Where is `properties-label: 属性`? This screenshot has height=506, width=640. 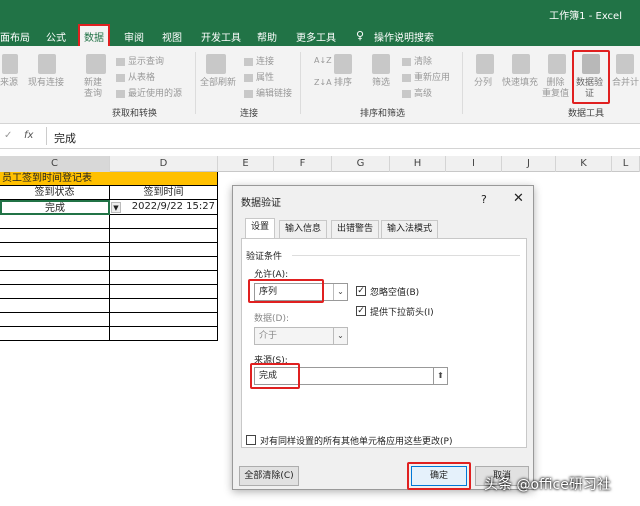 properties-label: 属性 is located at coordinates (265, 78).